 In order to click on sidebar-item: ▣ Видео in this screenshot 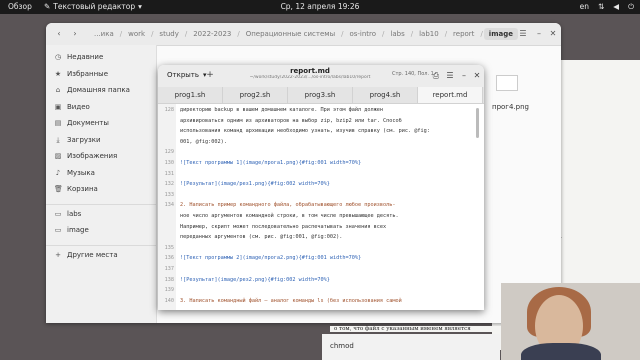, I will do `click(72, 107)`.